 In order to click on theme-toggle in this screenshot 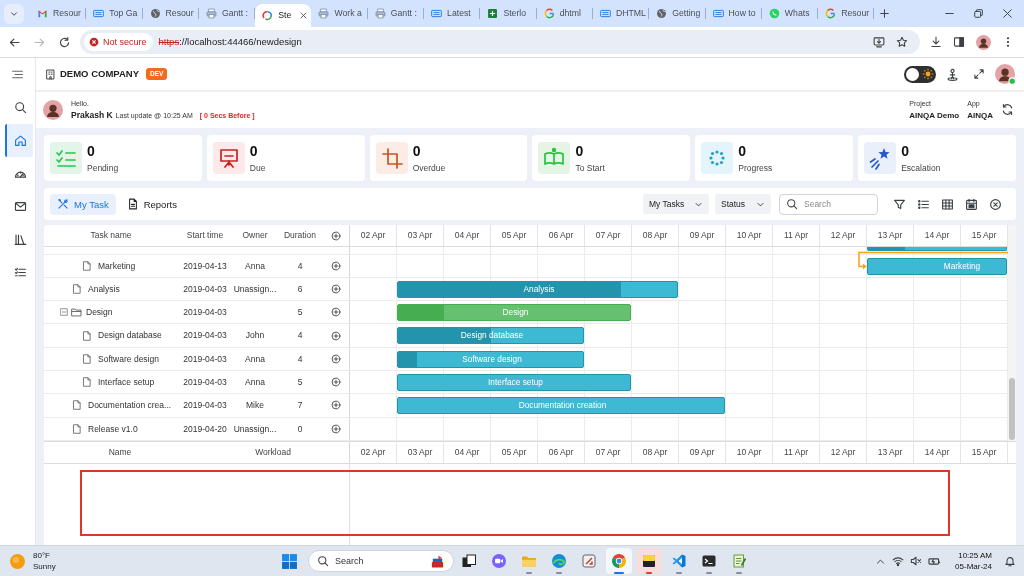, I will do `click(920, 74)`.